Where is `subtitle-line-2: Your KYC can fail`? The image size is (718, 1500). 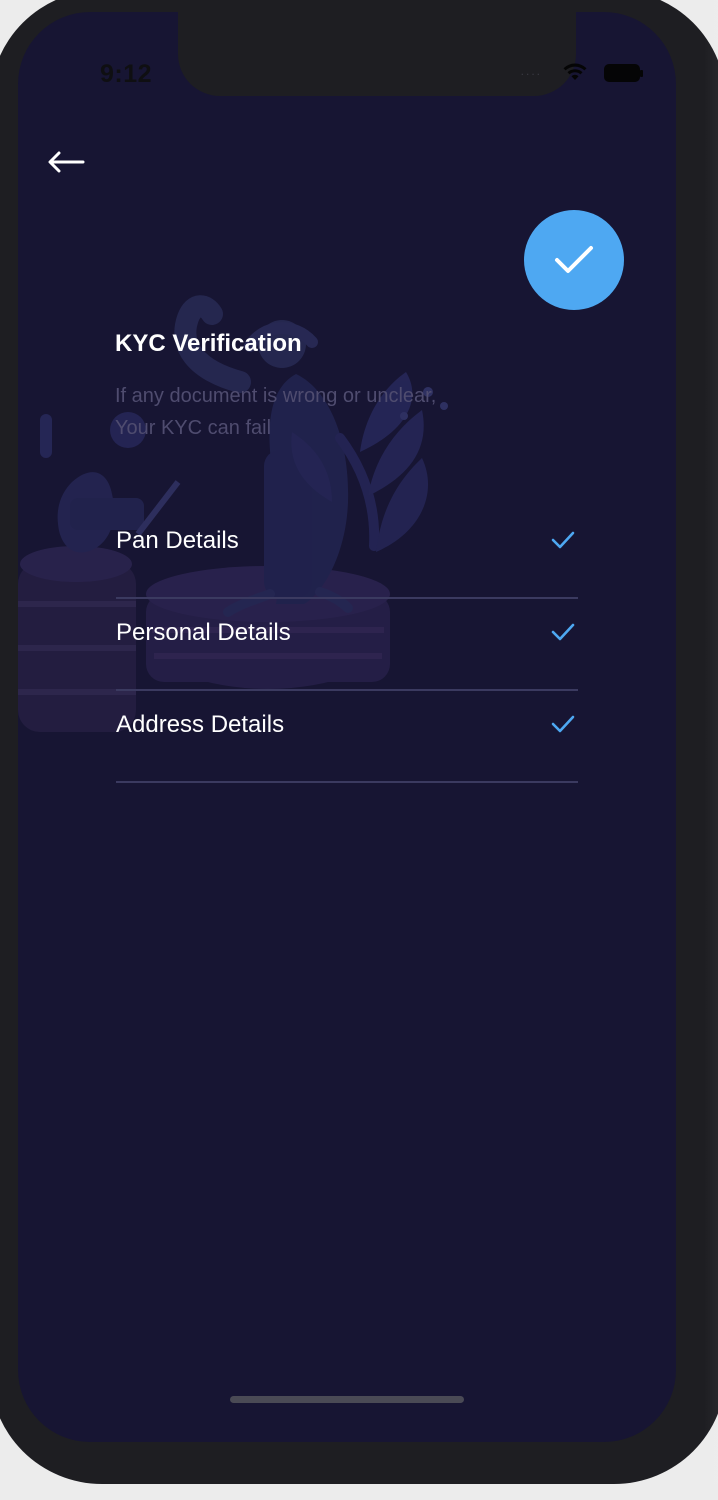
subtitle-line-2: Your KYC can fail is located at coordinates (193, 428).